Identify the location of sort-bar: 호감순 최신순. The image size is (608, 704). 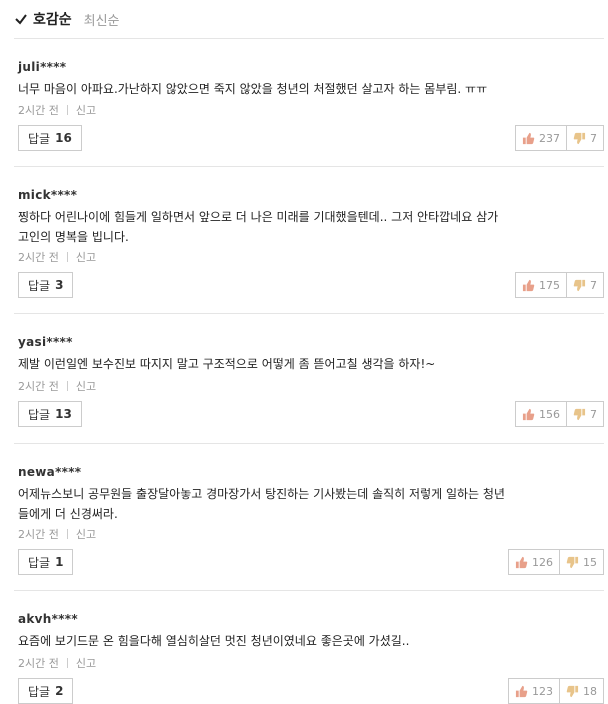
(309, 19).